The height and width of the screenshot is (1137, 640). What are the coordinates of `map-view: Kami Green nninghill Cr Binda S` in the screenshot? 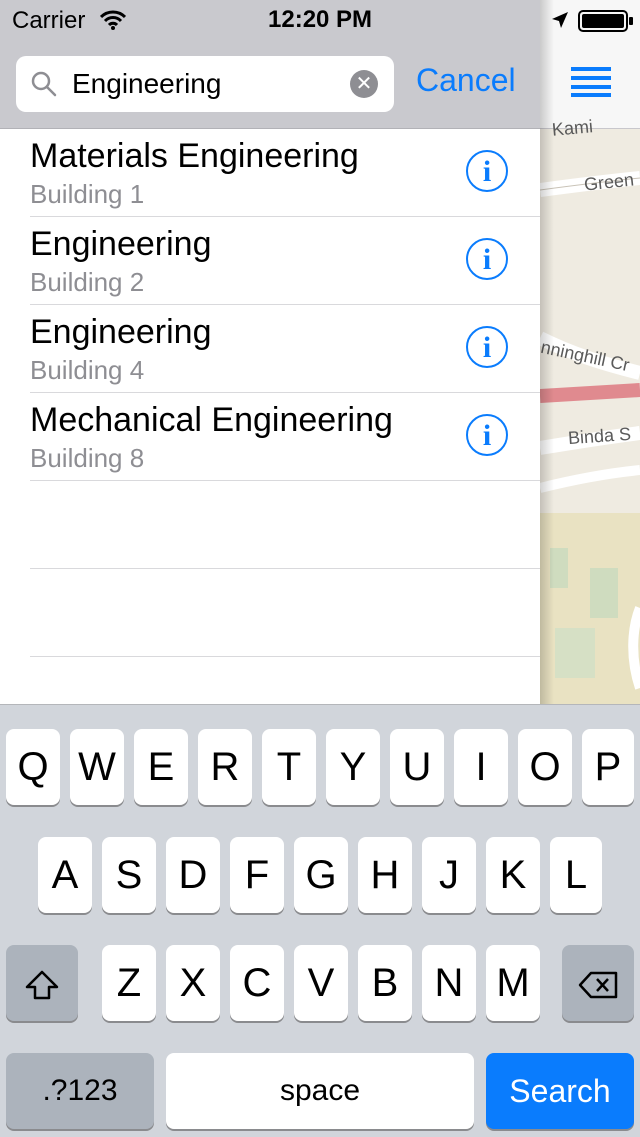 It's located at (590, 352).